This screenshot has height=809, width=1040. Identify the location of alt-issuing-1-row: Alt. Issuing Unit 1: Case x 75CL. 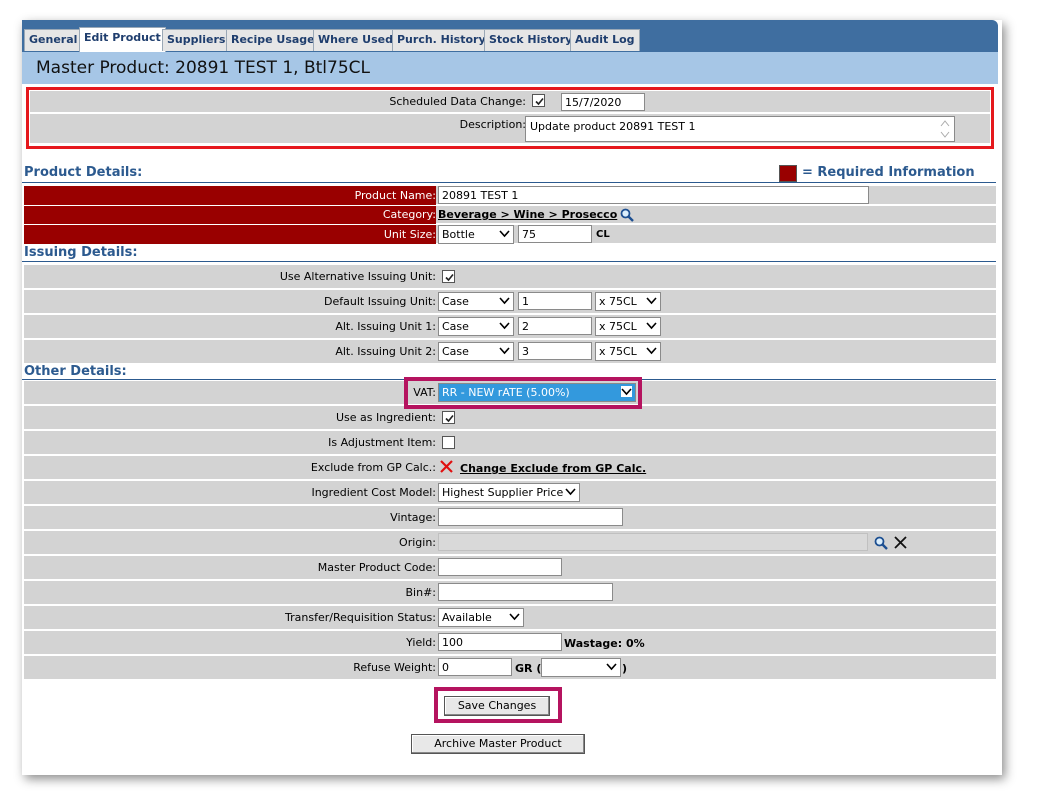
(510, 327).